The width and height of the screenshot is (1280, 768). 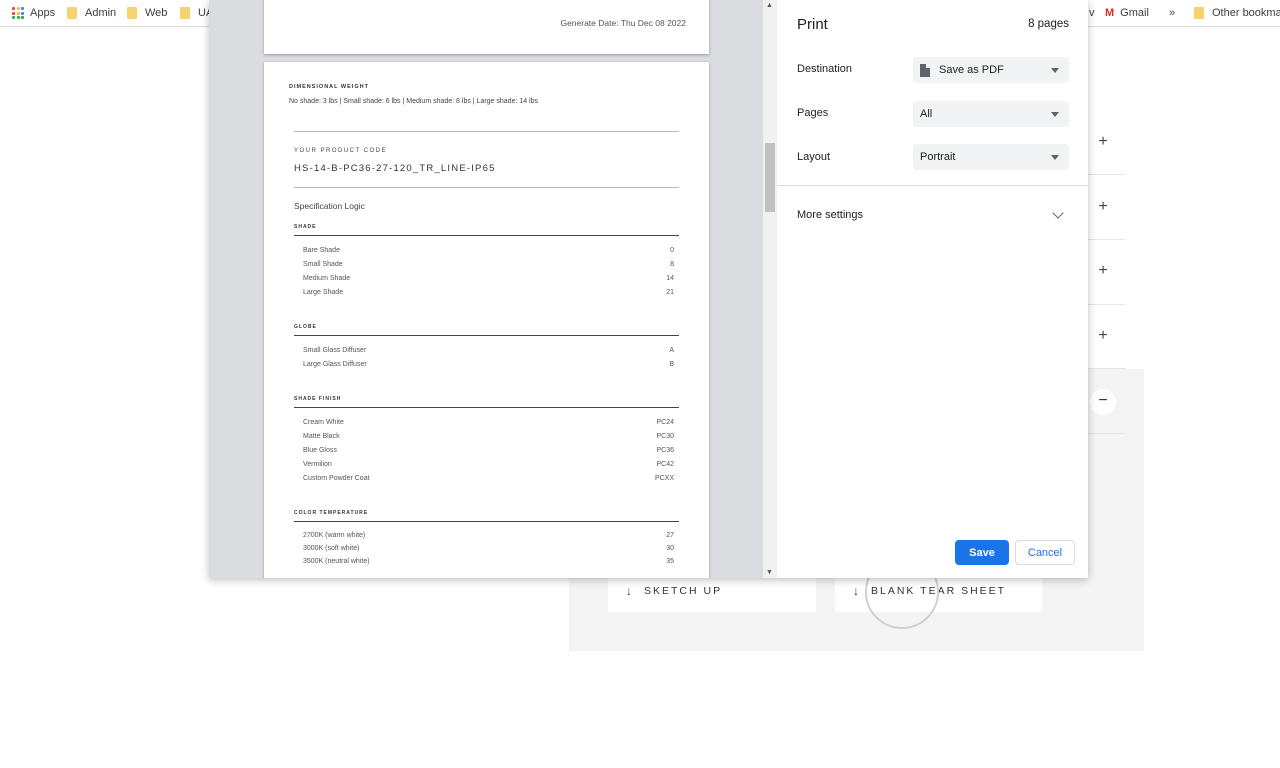 I want to click on layout-select: Portrait, so click(x=991, y=157).